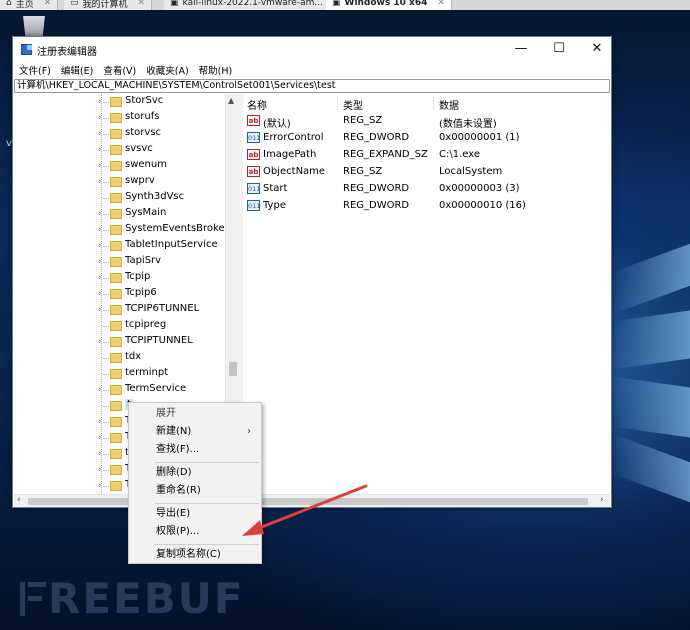 The image size is (690, 630). What do you see at coordinates (277, 124) in the screenshot?
I see `value-name: (默认)` at bounding box center [277, 124].